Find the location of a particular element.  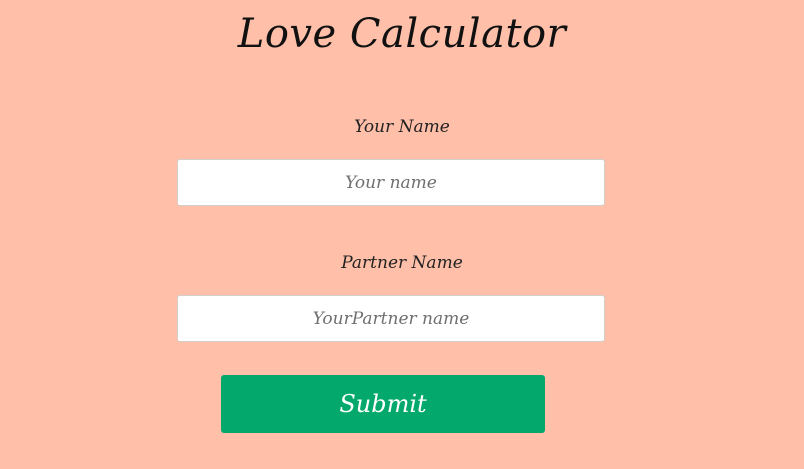

partner-name-input is located at coordinates (391, 318).